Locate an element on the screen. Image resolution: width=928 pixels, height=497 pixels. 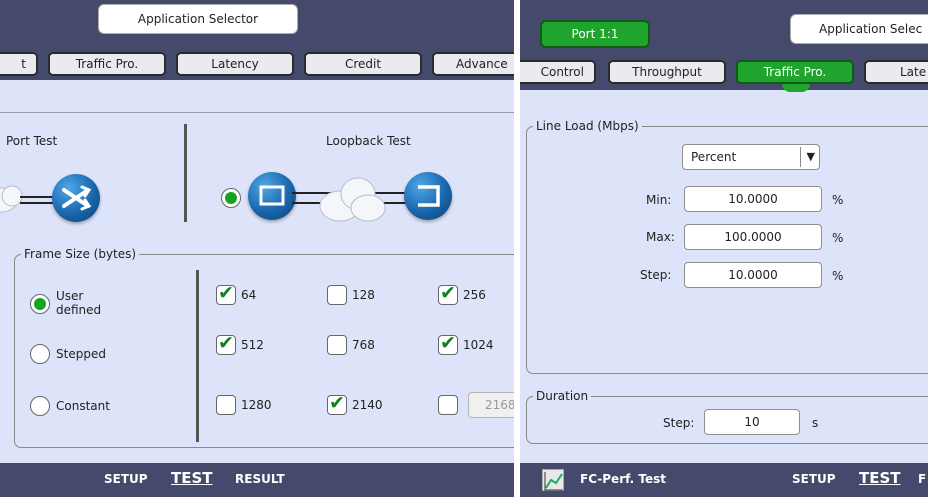
loopback-icon is located at coordinates (429, 196).